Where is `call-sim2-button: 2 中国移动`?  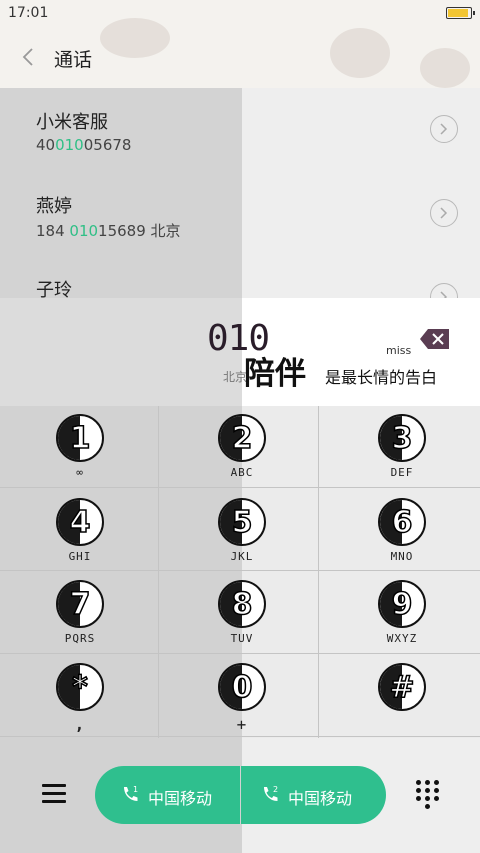
call-sim2-button: 2 中国移动 is located at coordinates (313, 795).